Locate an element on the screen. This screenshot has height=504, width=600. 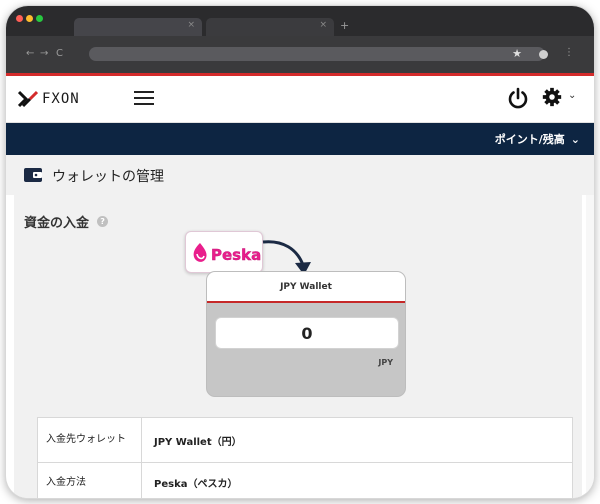
points-balance-label: ポイント/残高 is located at coordinates (529, 139).